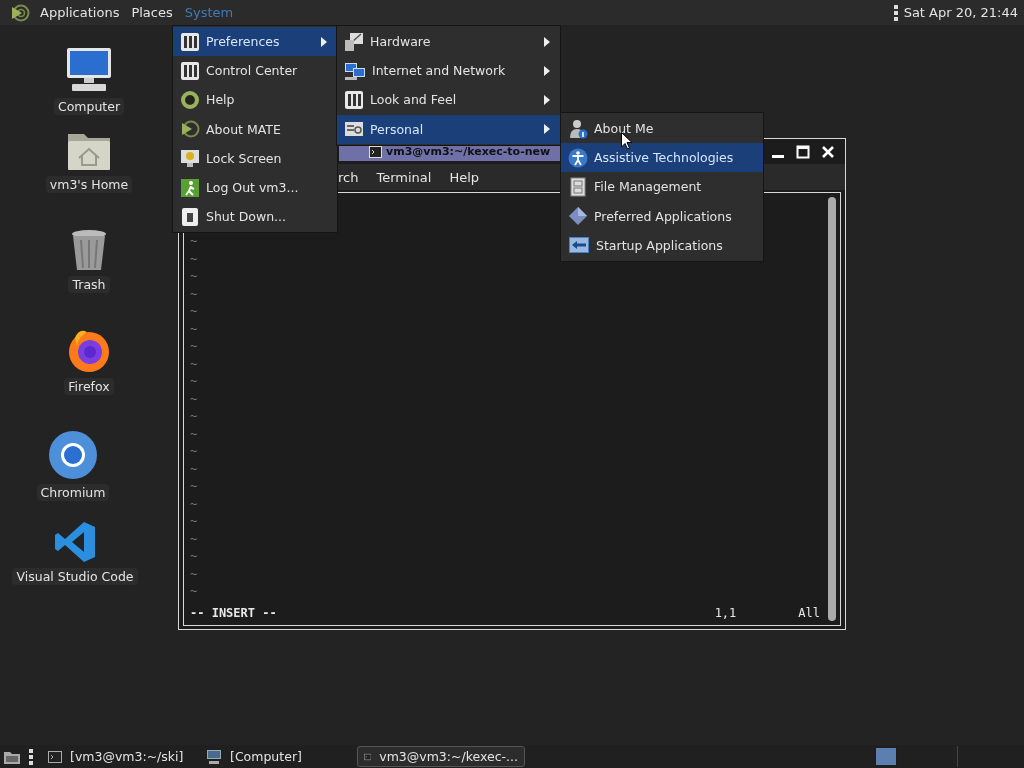  I want to click on diamond-icon, so click(578, 216).